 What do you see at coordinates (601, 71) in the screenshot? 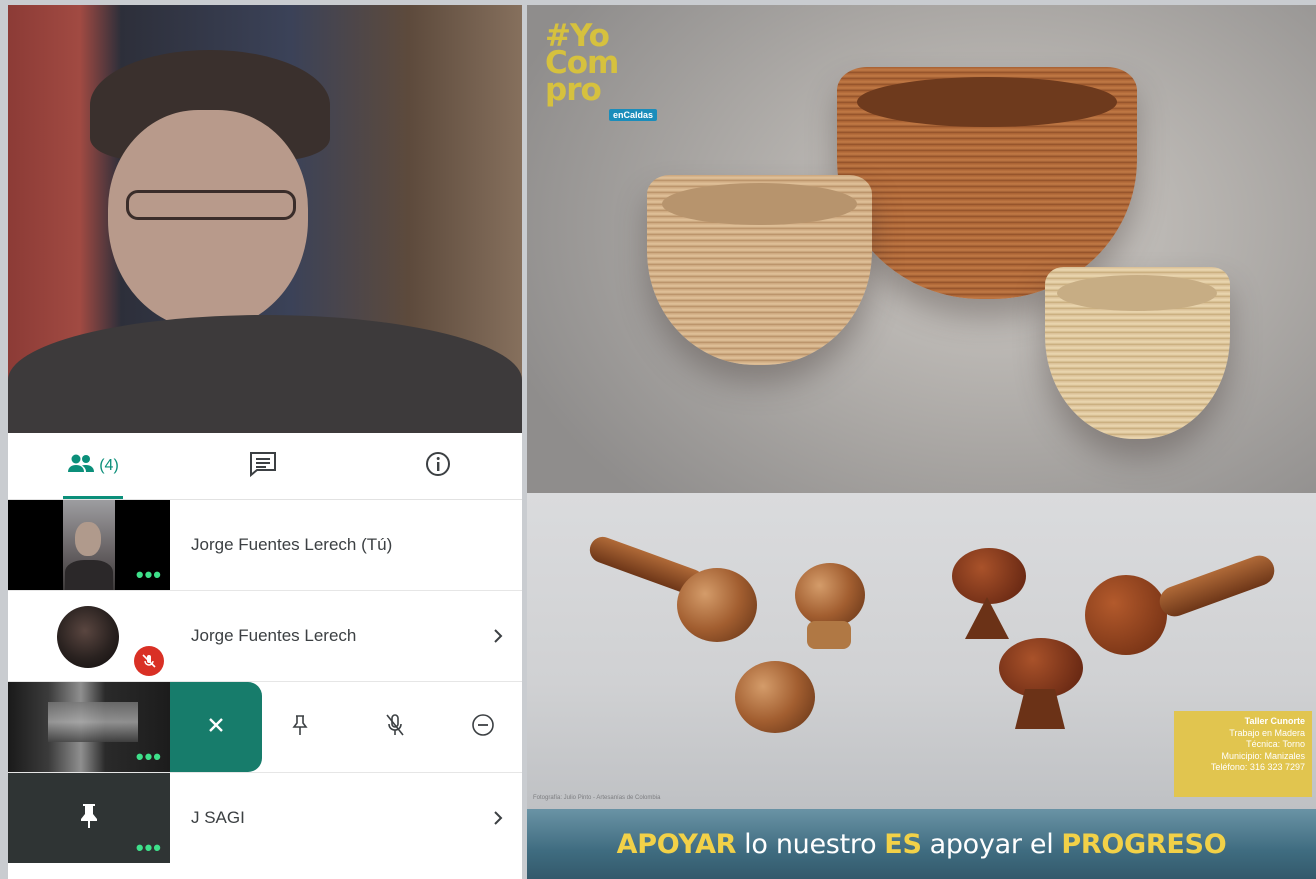
I see `yocompro-logo: #Yo Com pro enCaldas` at bounding box center [601, 71].